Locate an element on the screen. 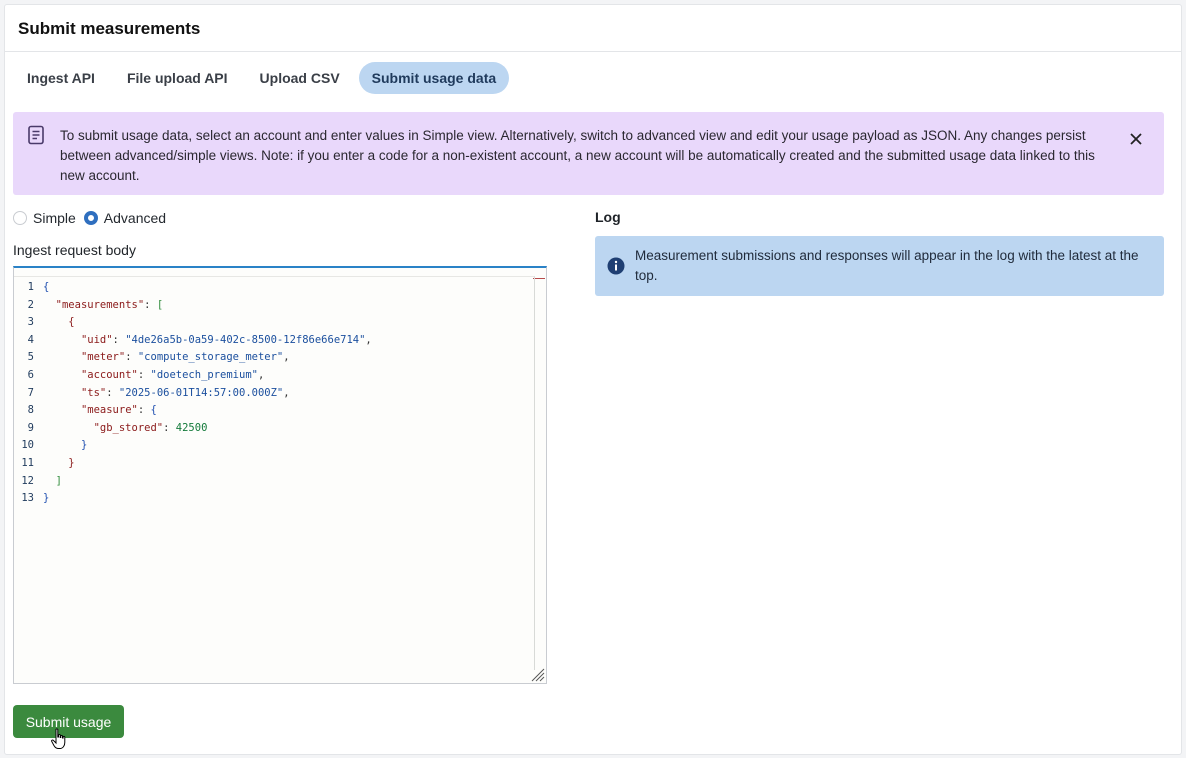 The height and width of the screenshot is (758, 1186). code-line: 9 "gb_stored": 42500 is located at coordinates (111, 429).